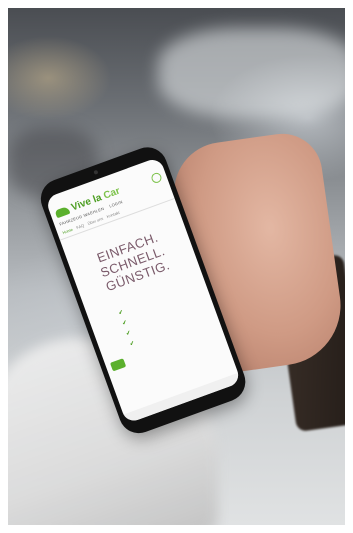 This screenshot has height=533, width=353. What do you see at coordinates (117, 365) in the screenshot?
I see `cta-button` at bounding box center [117, 365].